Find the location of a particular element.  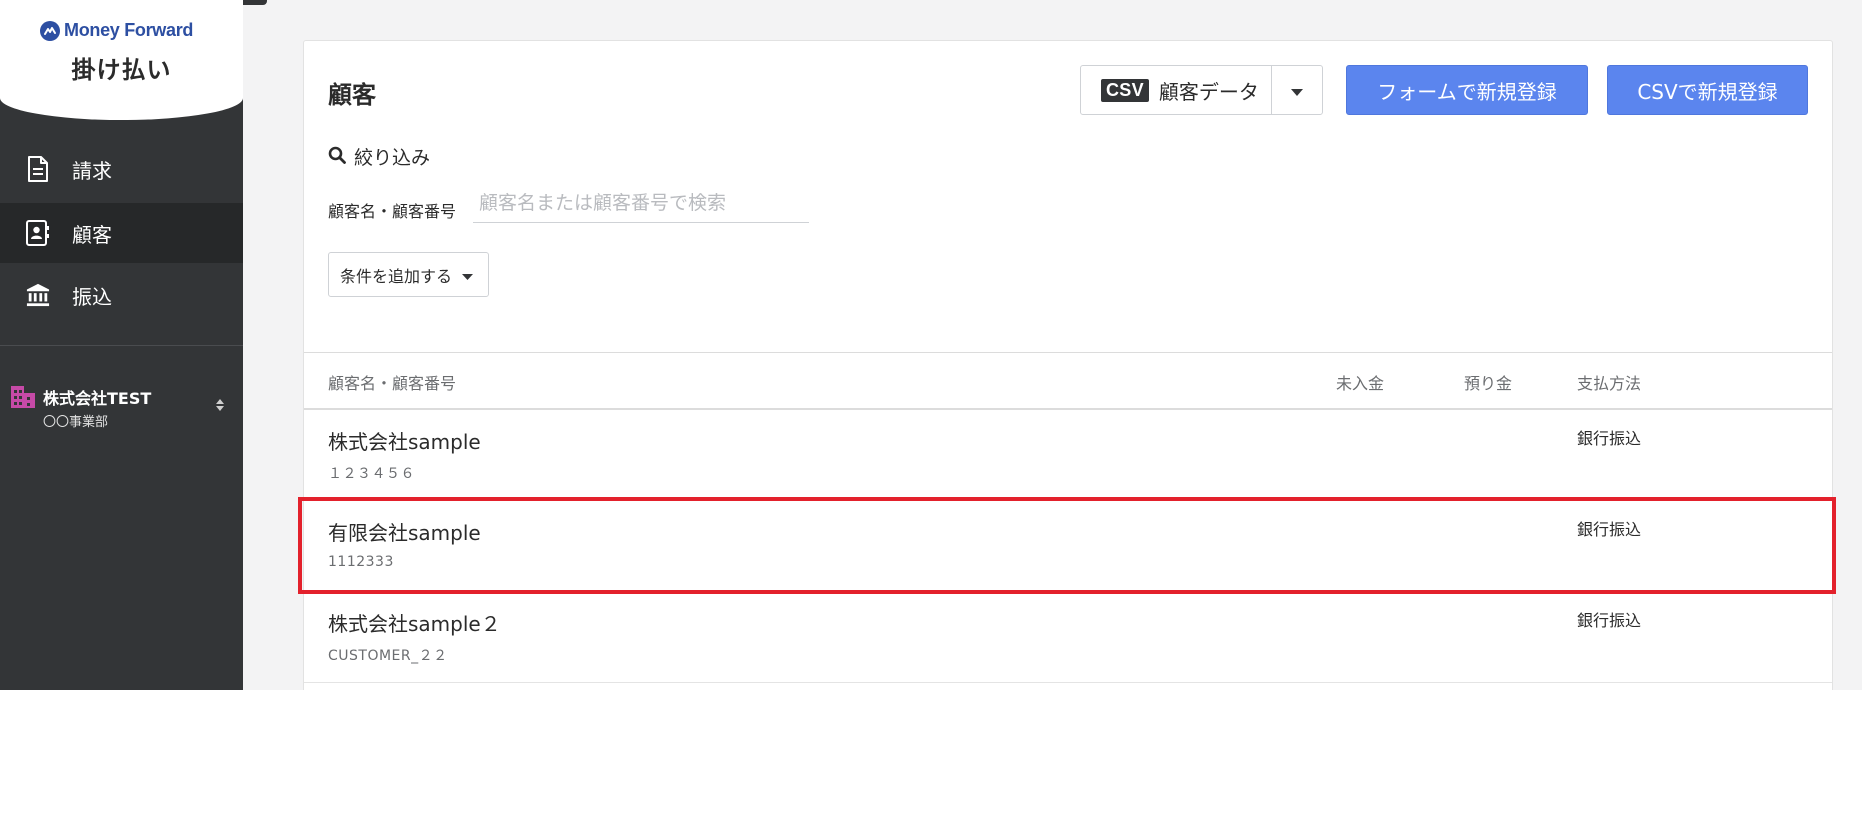

sidebar-item-billing: 請求 is located at coordinates (121, 169).